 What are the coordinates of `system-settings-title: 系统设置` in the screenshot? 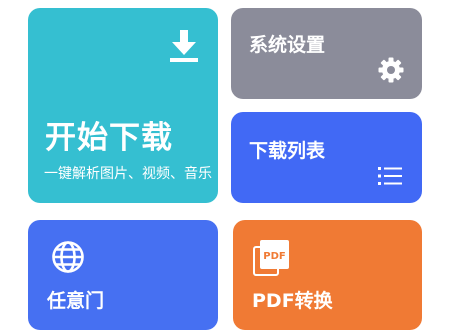 It's located at (287, 45).